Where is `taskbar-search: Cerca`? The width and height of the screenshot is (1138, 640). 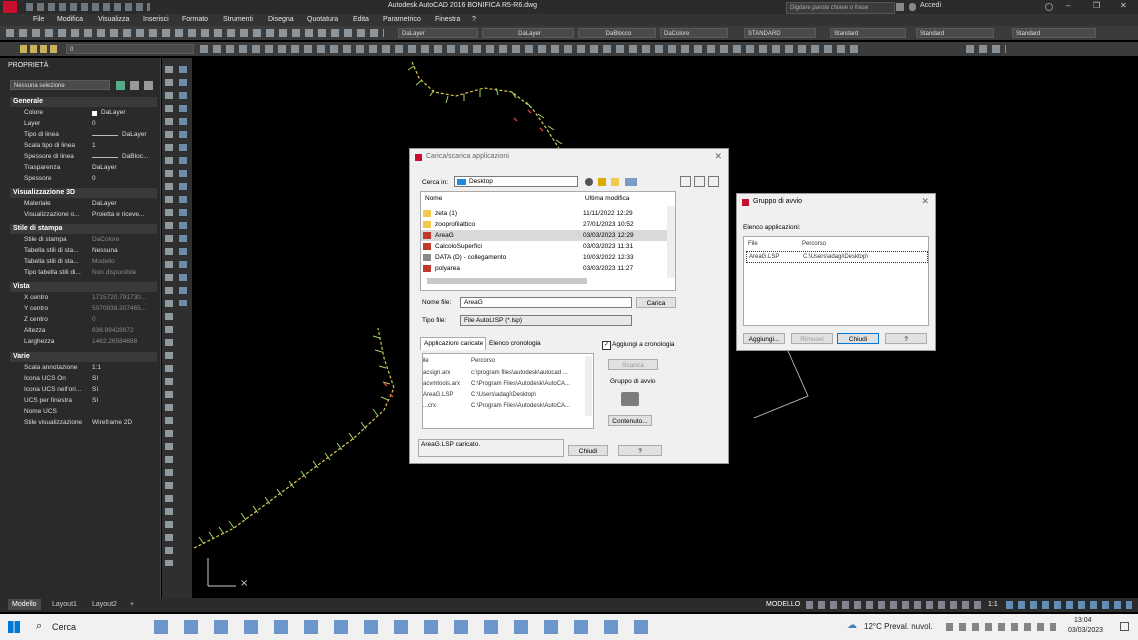
taskbar-search: Cerca is located at coordinates (64, 627).